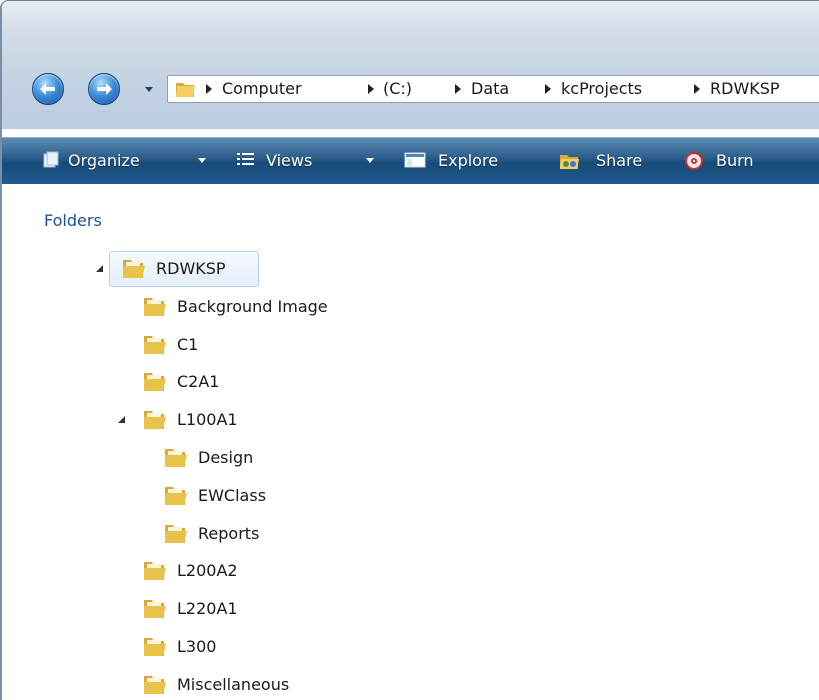 This screenshot has width=819, height=700. What do you see at coordinates (619, 160) in the screenshot?
I see `share-label: Share` at bounding box center [619, 160].